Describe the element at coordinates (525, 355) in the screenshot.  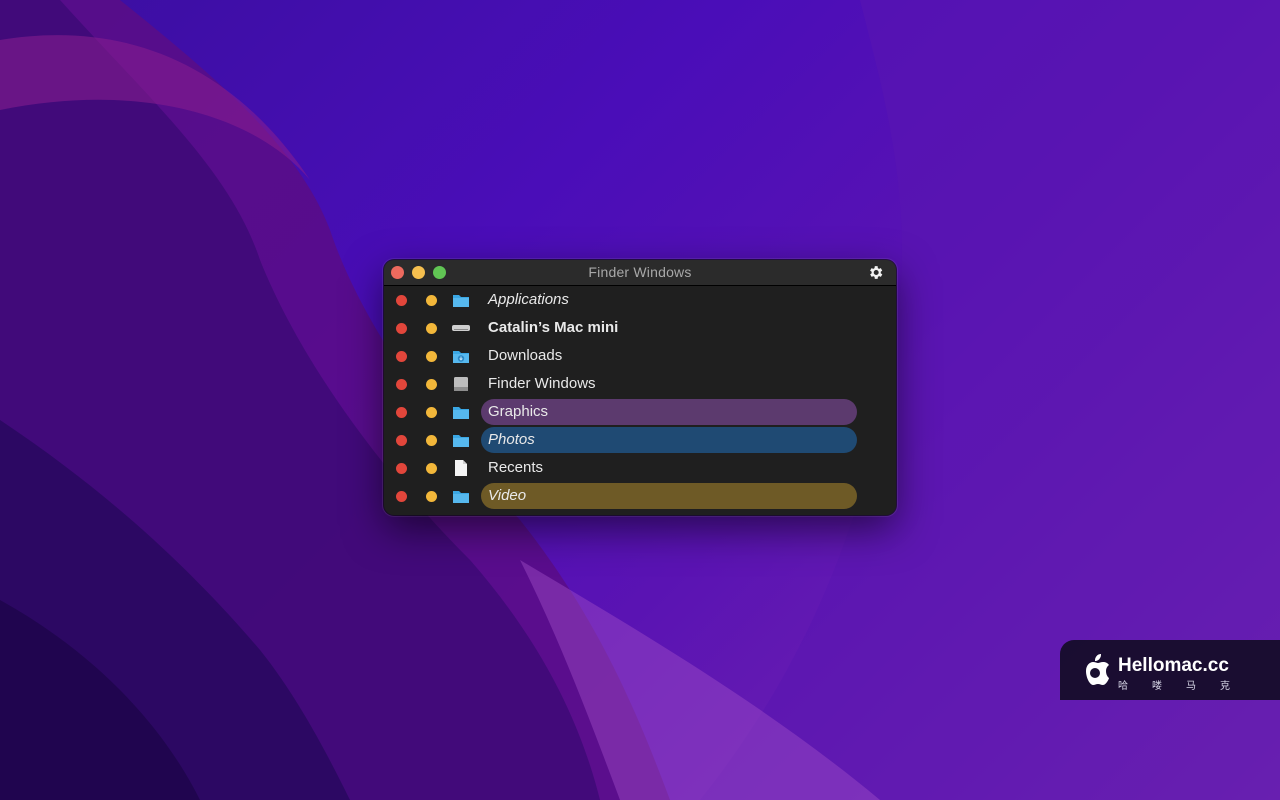
I see `item-label: Downloads` at that location.